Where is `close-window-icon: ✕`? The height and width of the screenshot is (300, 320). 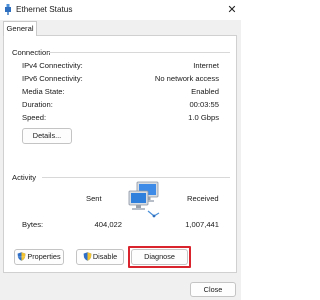 close-window-icon: ✕ is located at coordinates (232, 10).